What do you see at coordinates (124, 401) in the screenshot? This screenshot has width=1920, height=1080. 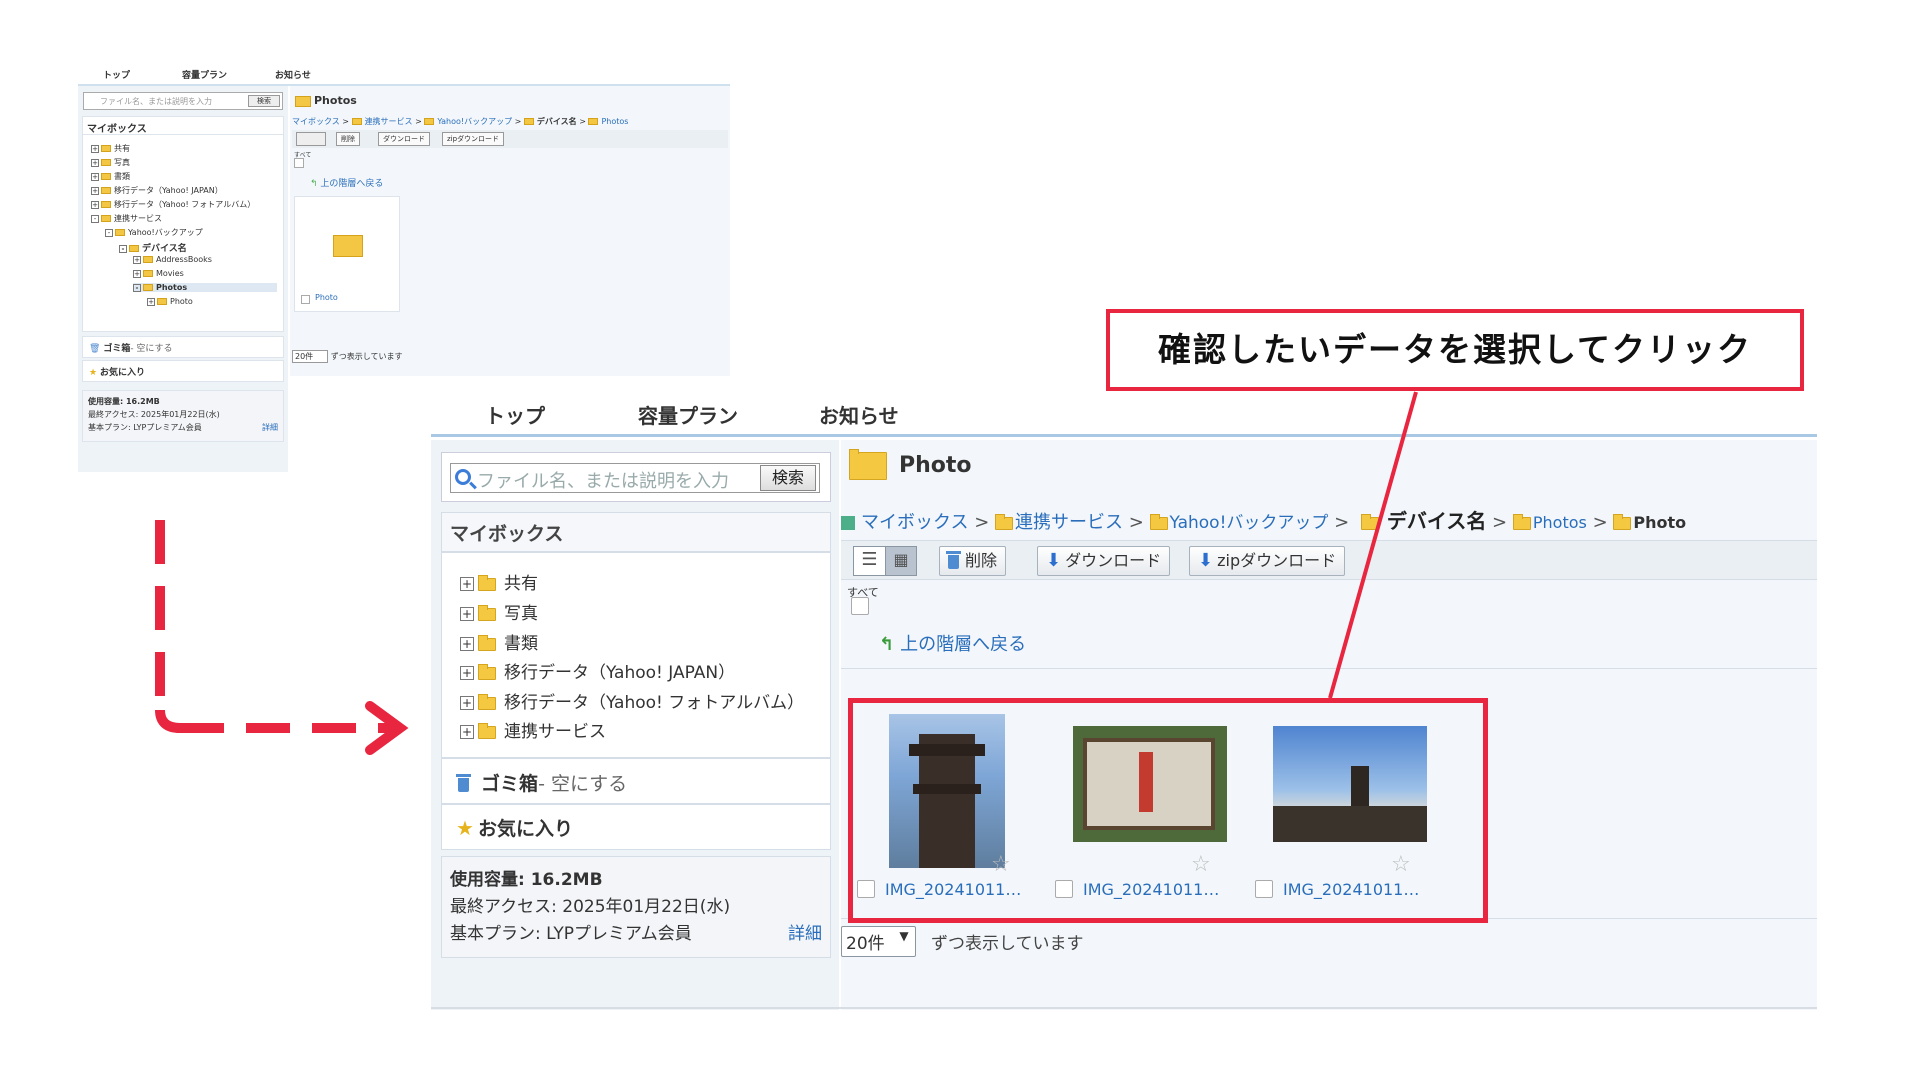 I see `usage-text: 使用容量: 16.2MB` at bounding box center [124, 401].